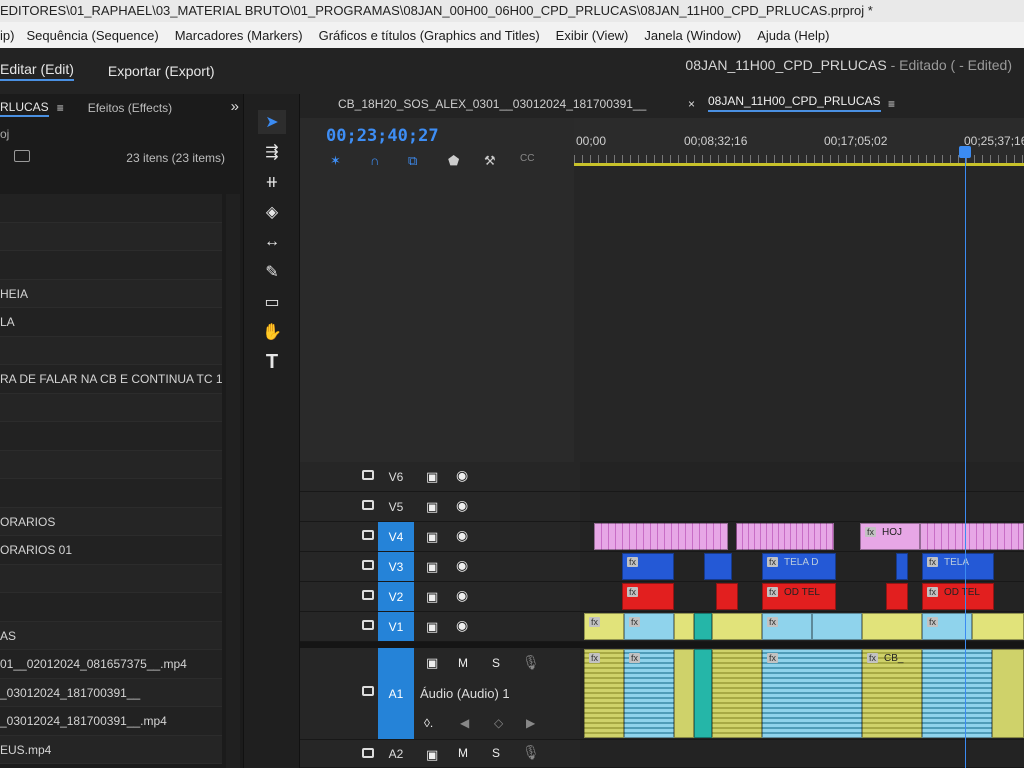 This screenshot has width=1024, height=768. Describe the element at coordinates (233, 481) in the screenshot. I see `project-scrollbar` at that location.